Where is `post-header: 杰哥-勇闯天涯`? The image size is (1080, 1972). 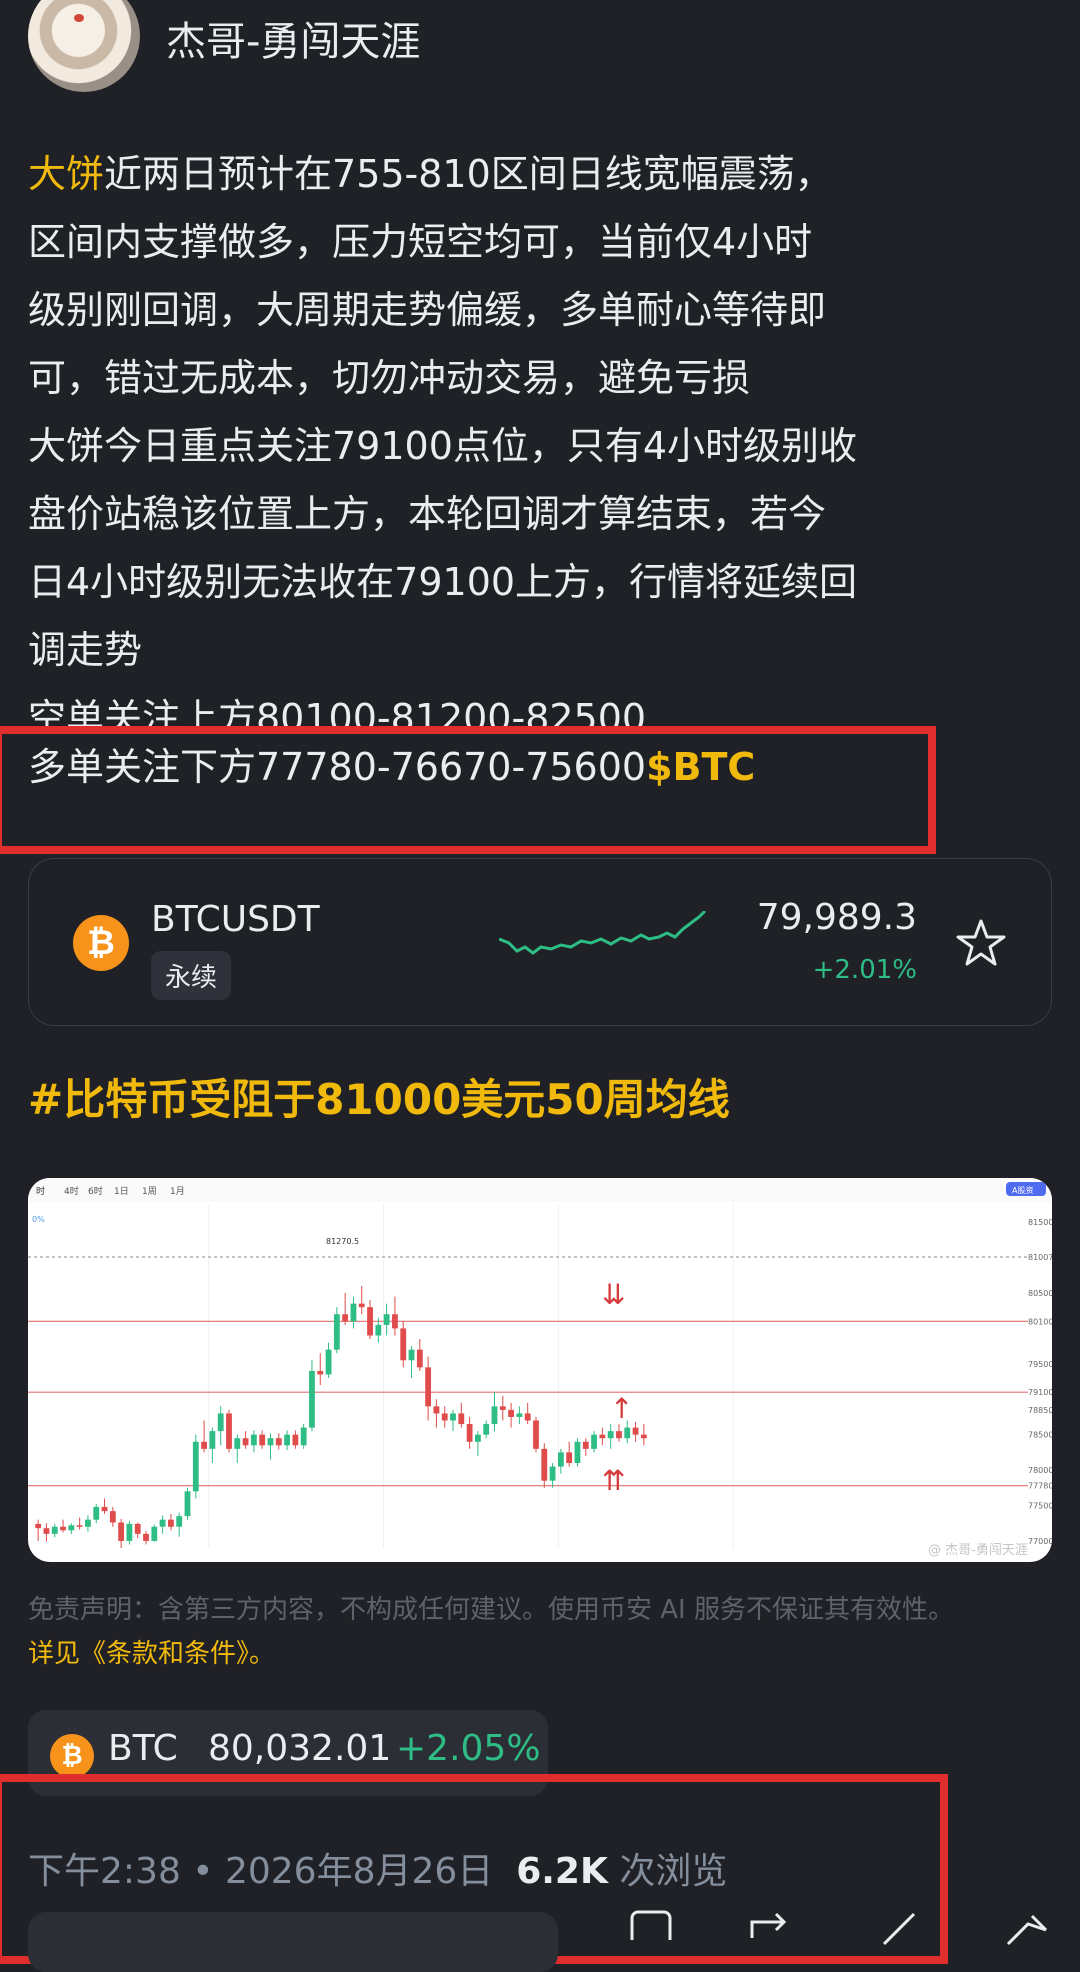 post-header: 杰哥-勇闯天涯 is located at coordinates (224, 50).